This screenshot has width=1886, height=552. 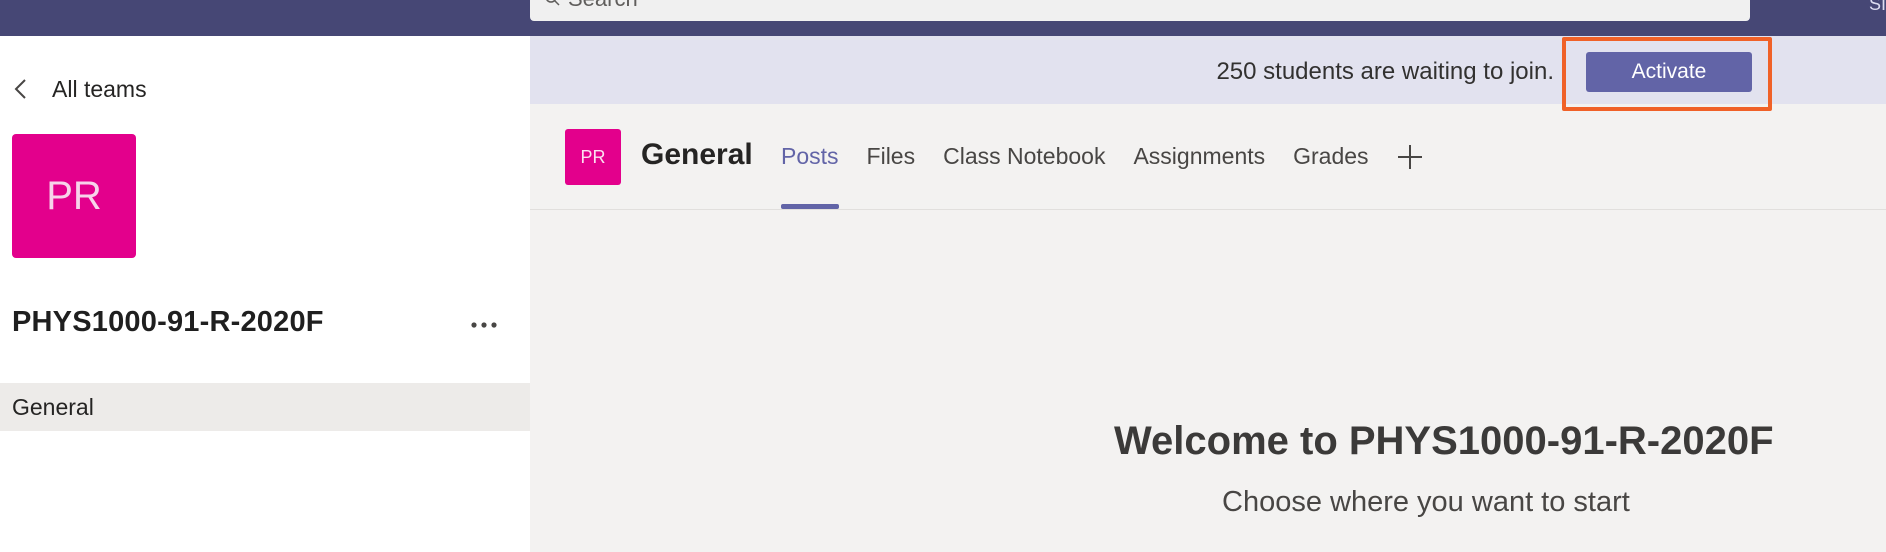 What do you see at coordinates (1140, 10) in the screenshot?
I see `search-box` at bounding box center [1140, 10].